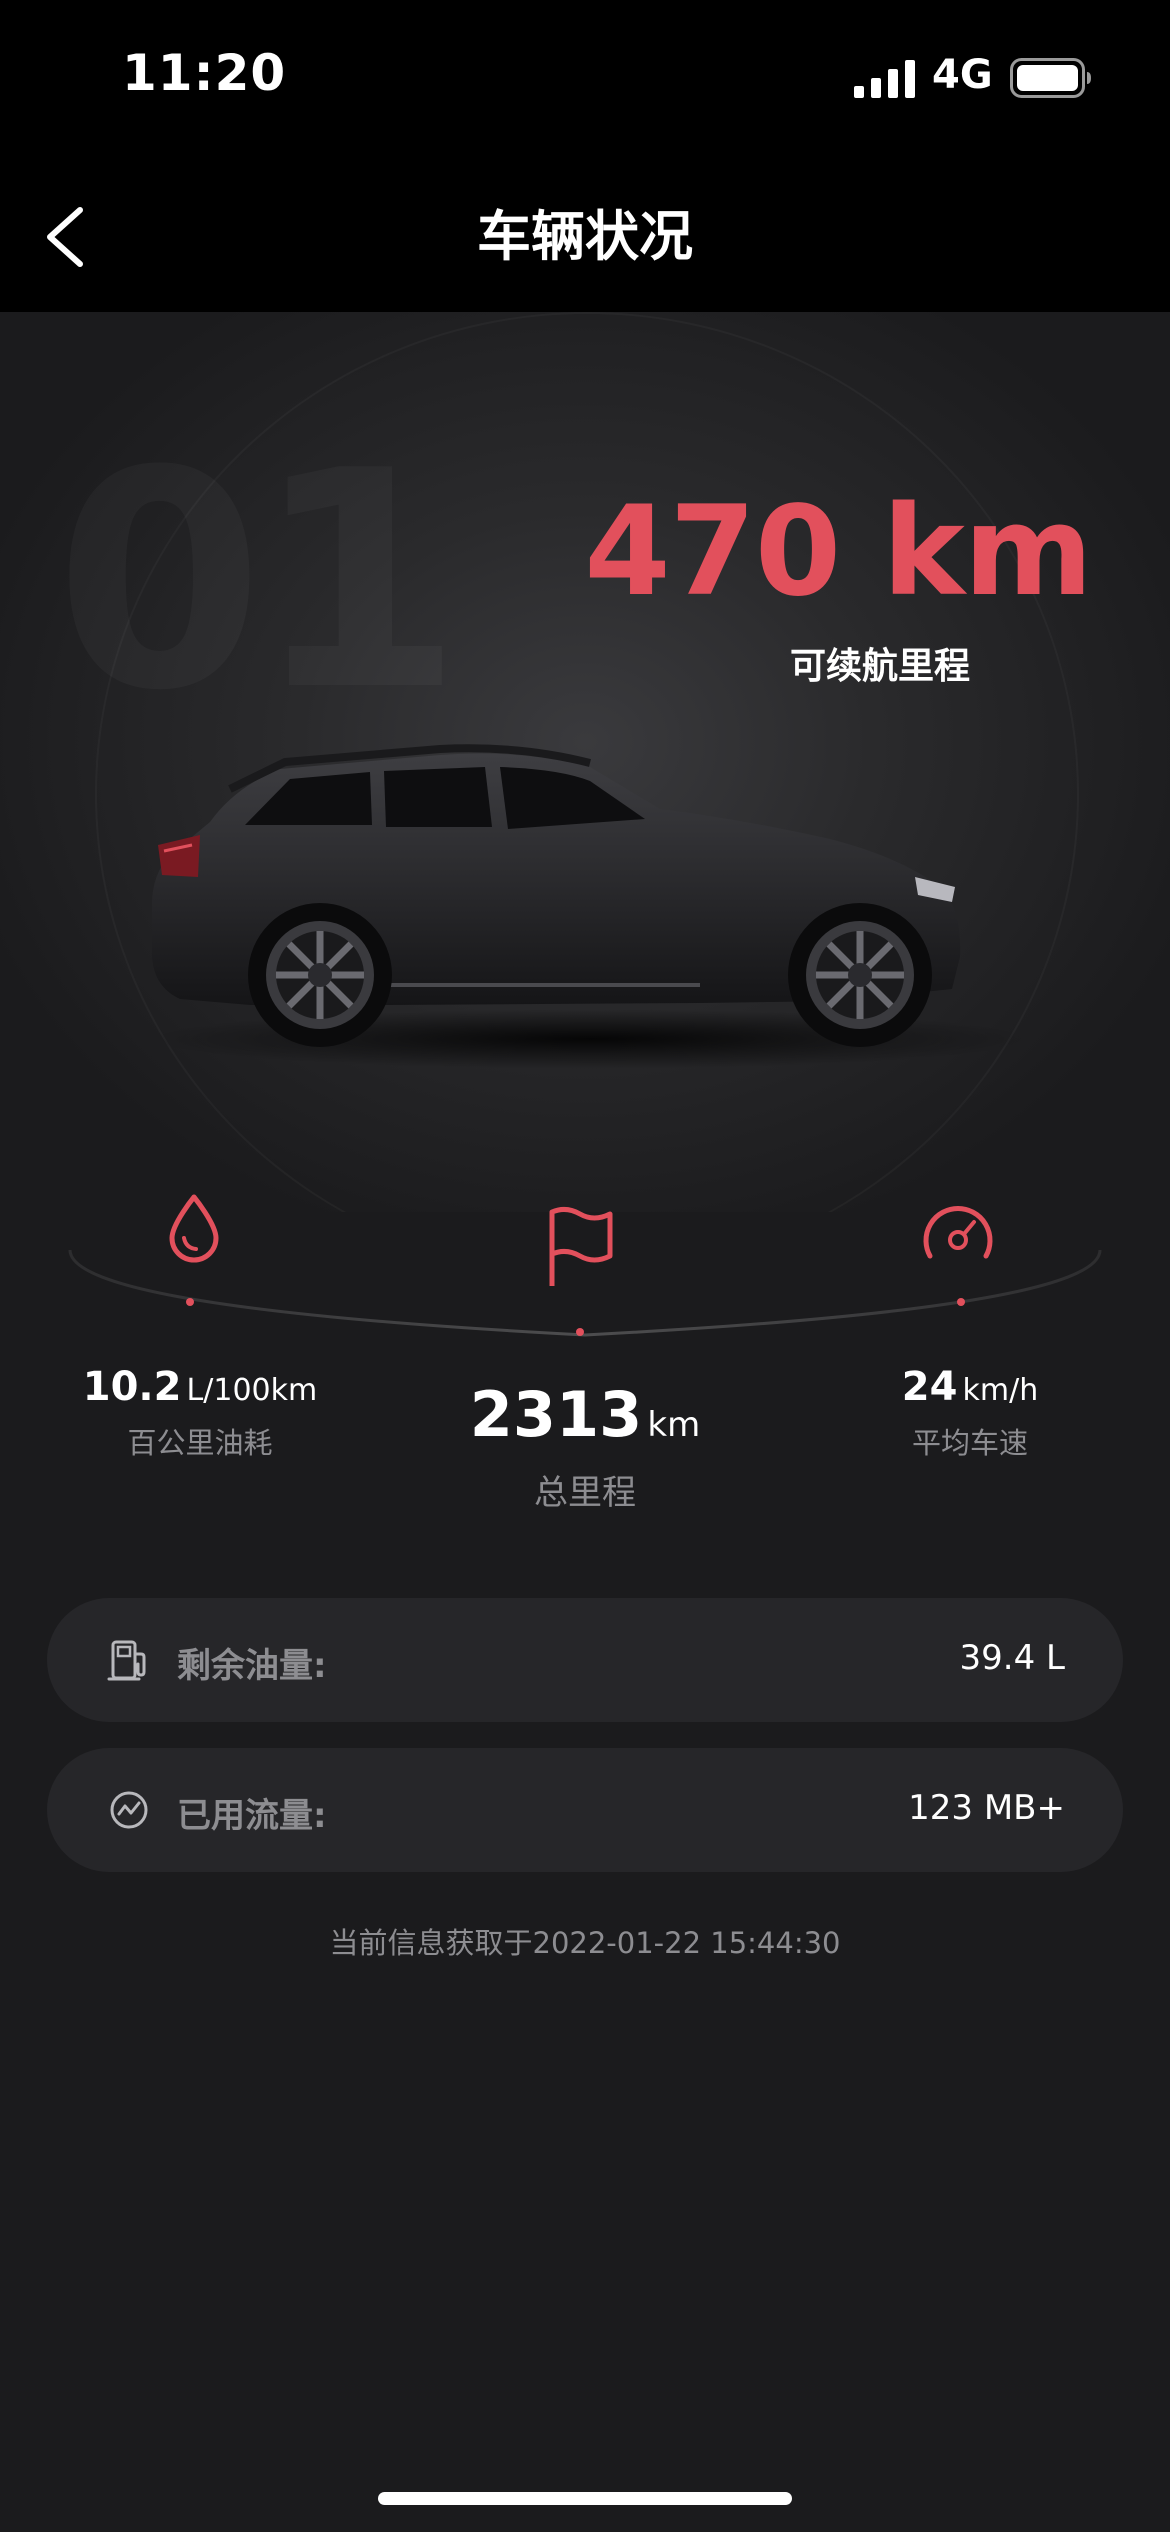 This screenshot has height=2532, width=1170. Describe the element at coordinates (585, 2498) in the screenshot. I see `home-indicator` at that location.